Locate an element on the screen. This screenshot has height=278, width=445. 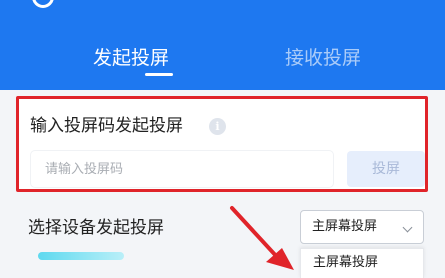
tab-receive-cast: 接收投屏 is located at coordinates (323, 58).